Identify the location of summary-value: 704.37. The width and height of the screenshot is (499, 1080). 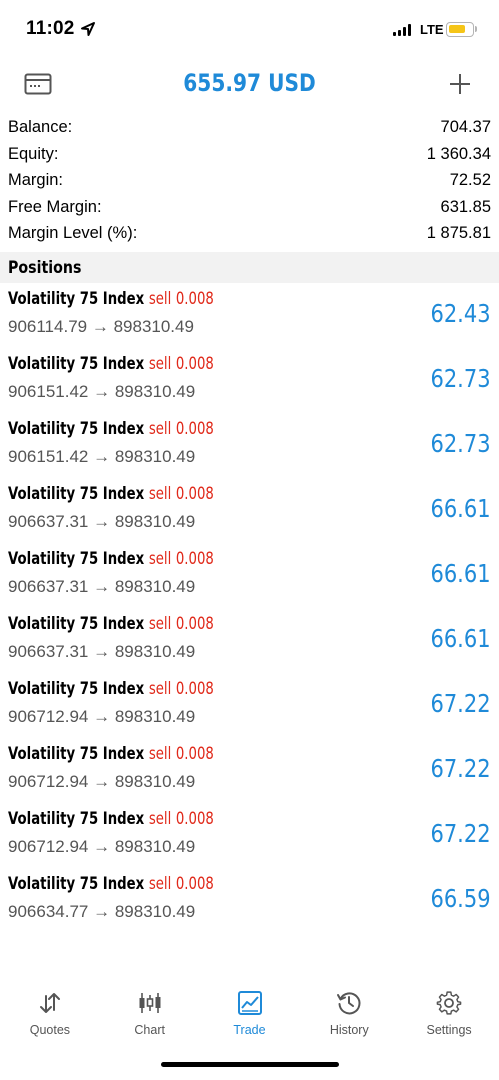
(465, 127).